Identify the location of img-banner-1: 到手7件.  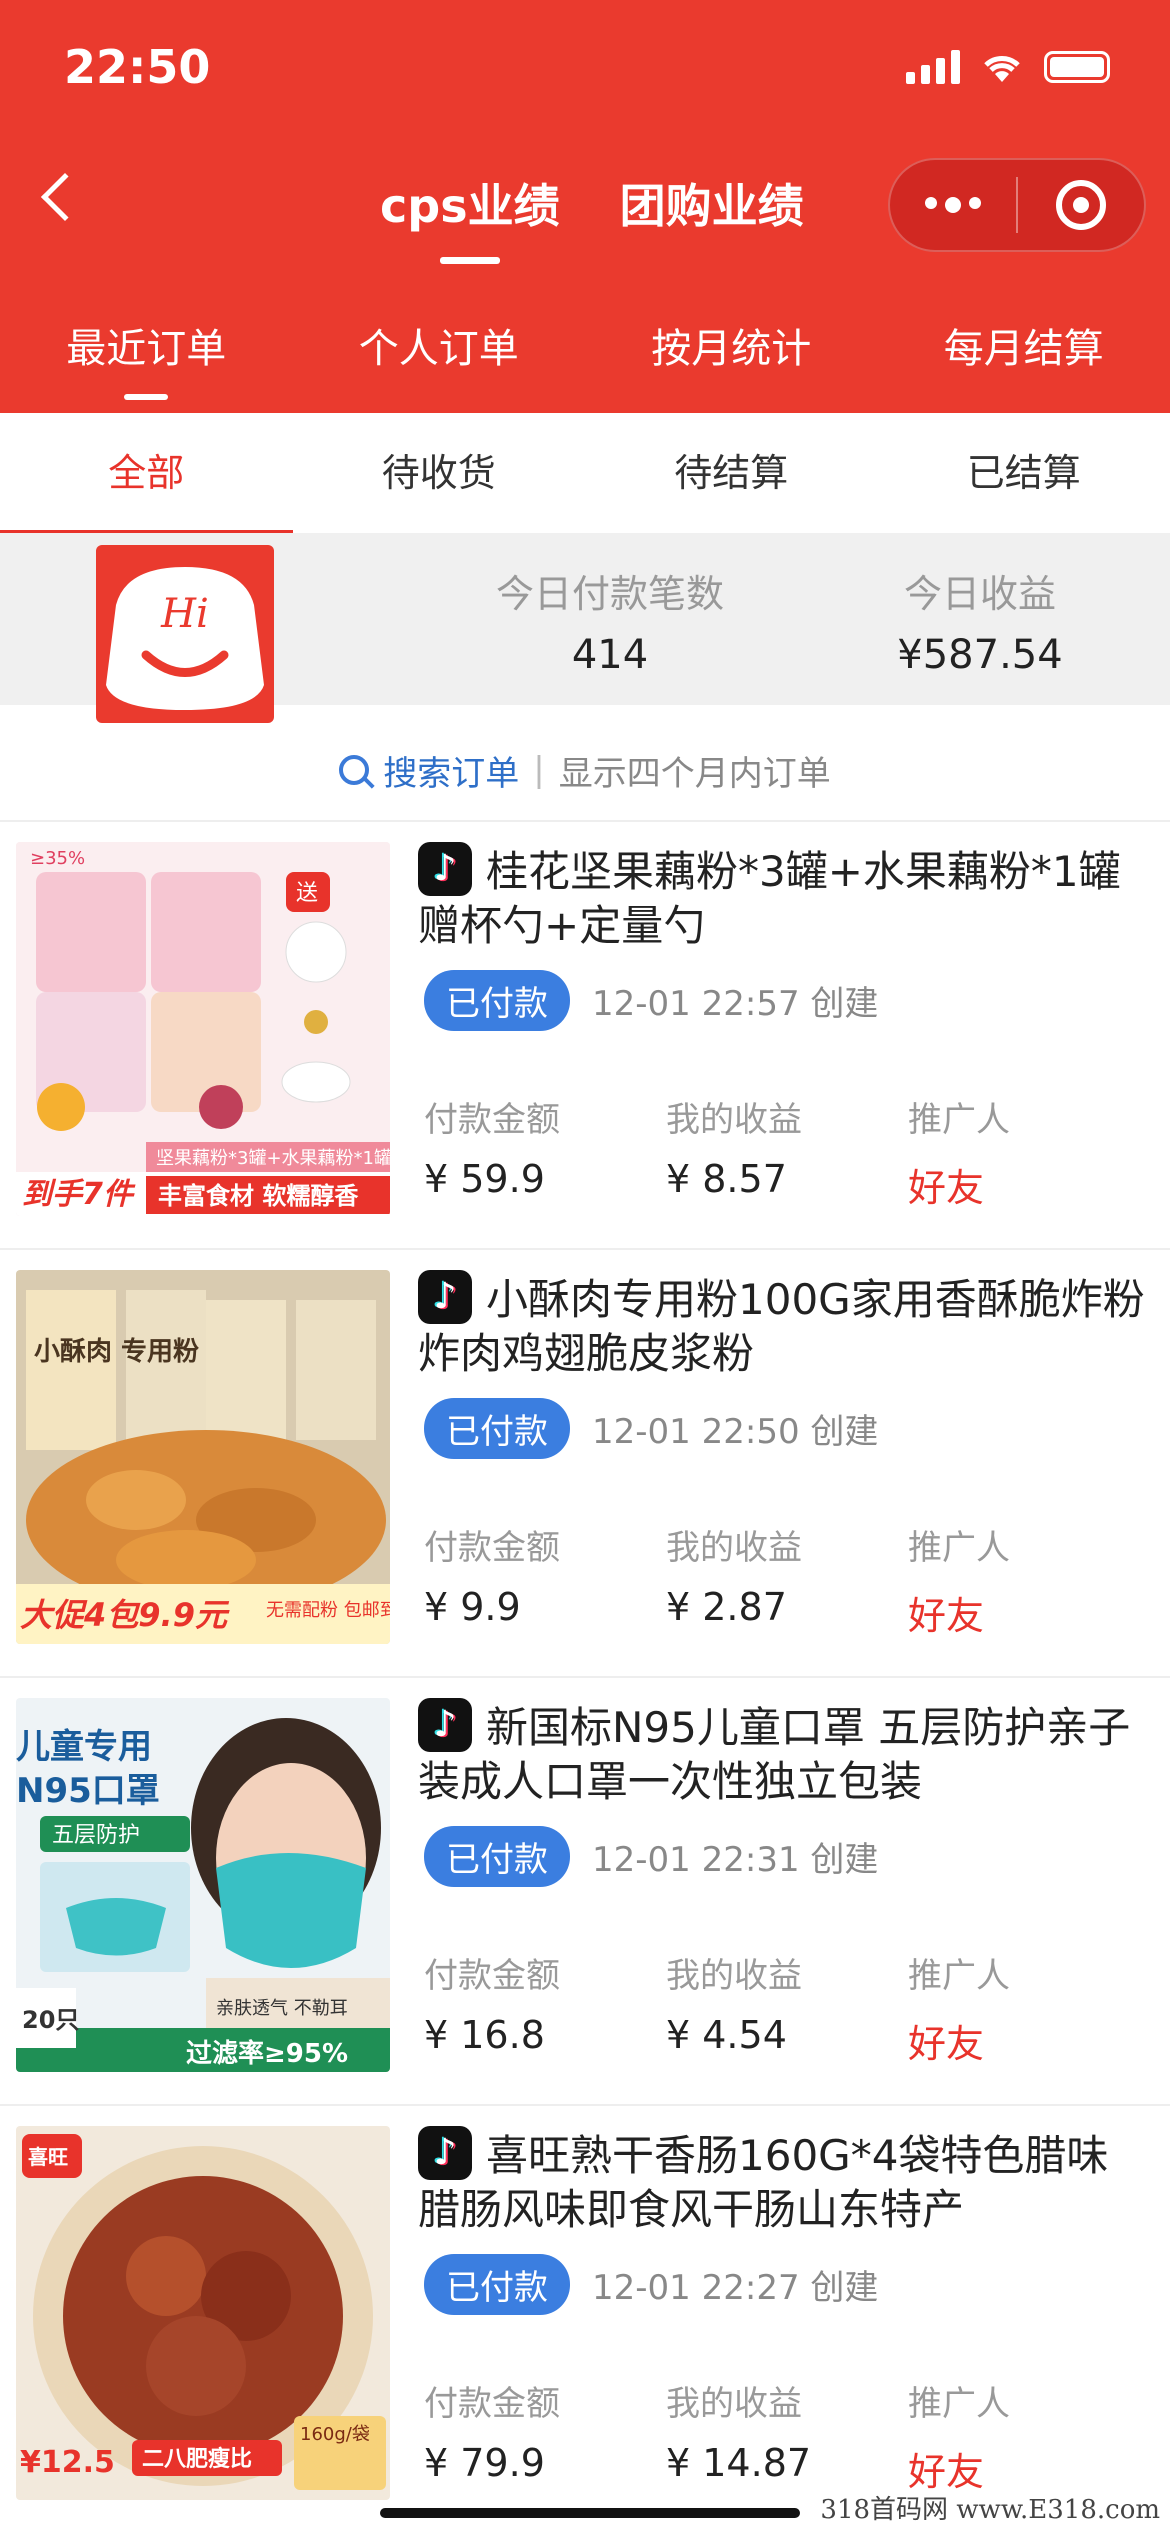
(79, 1194).